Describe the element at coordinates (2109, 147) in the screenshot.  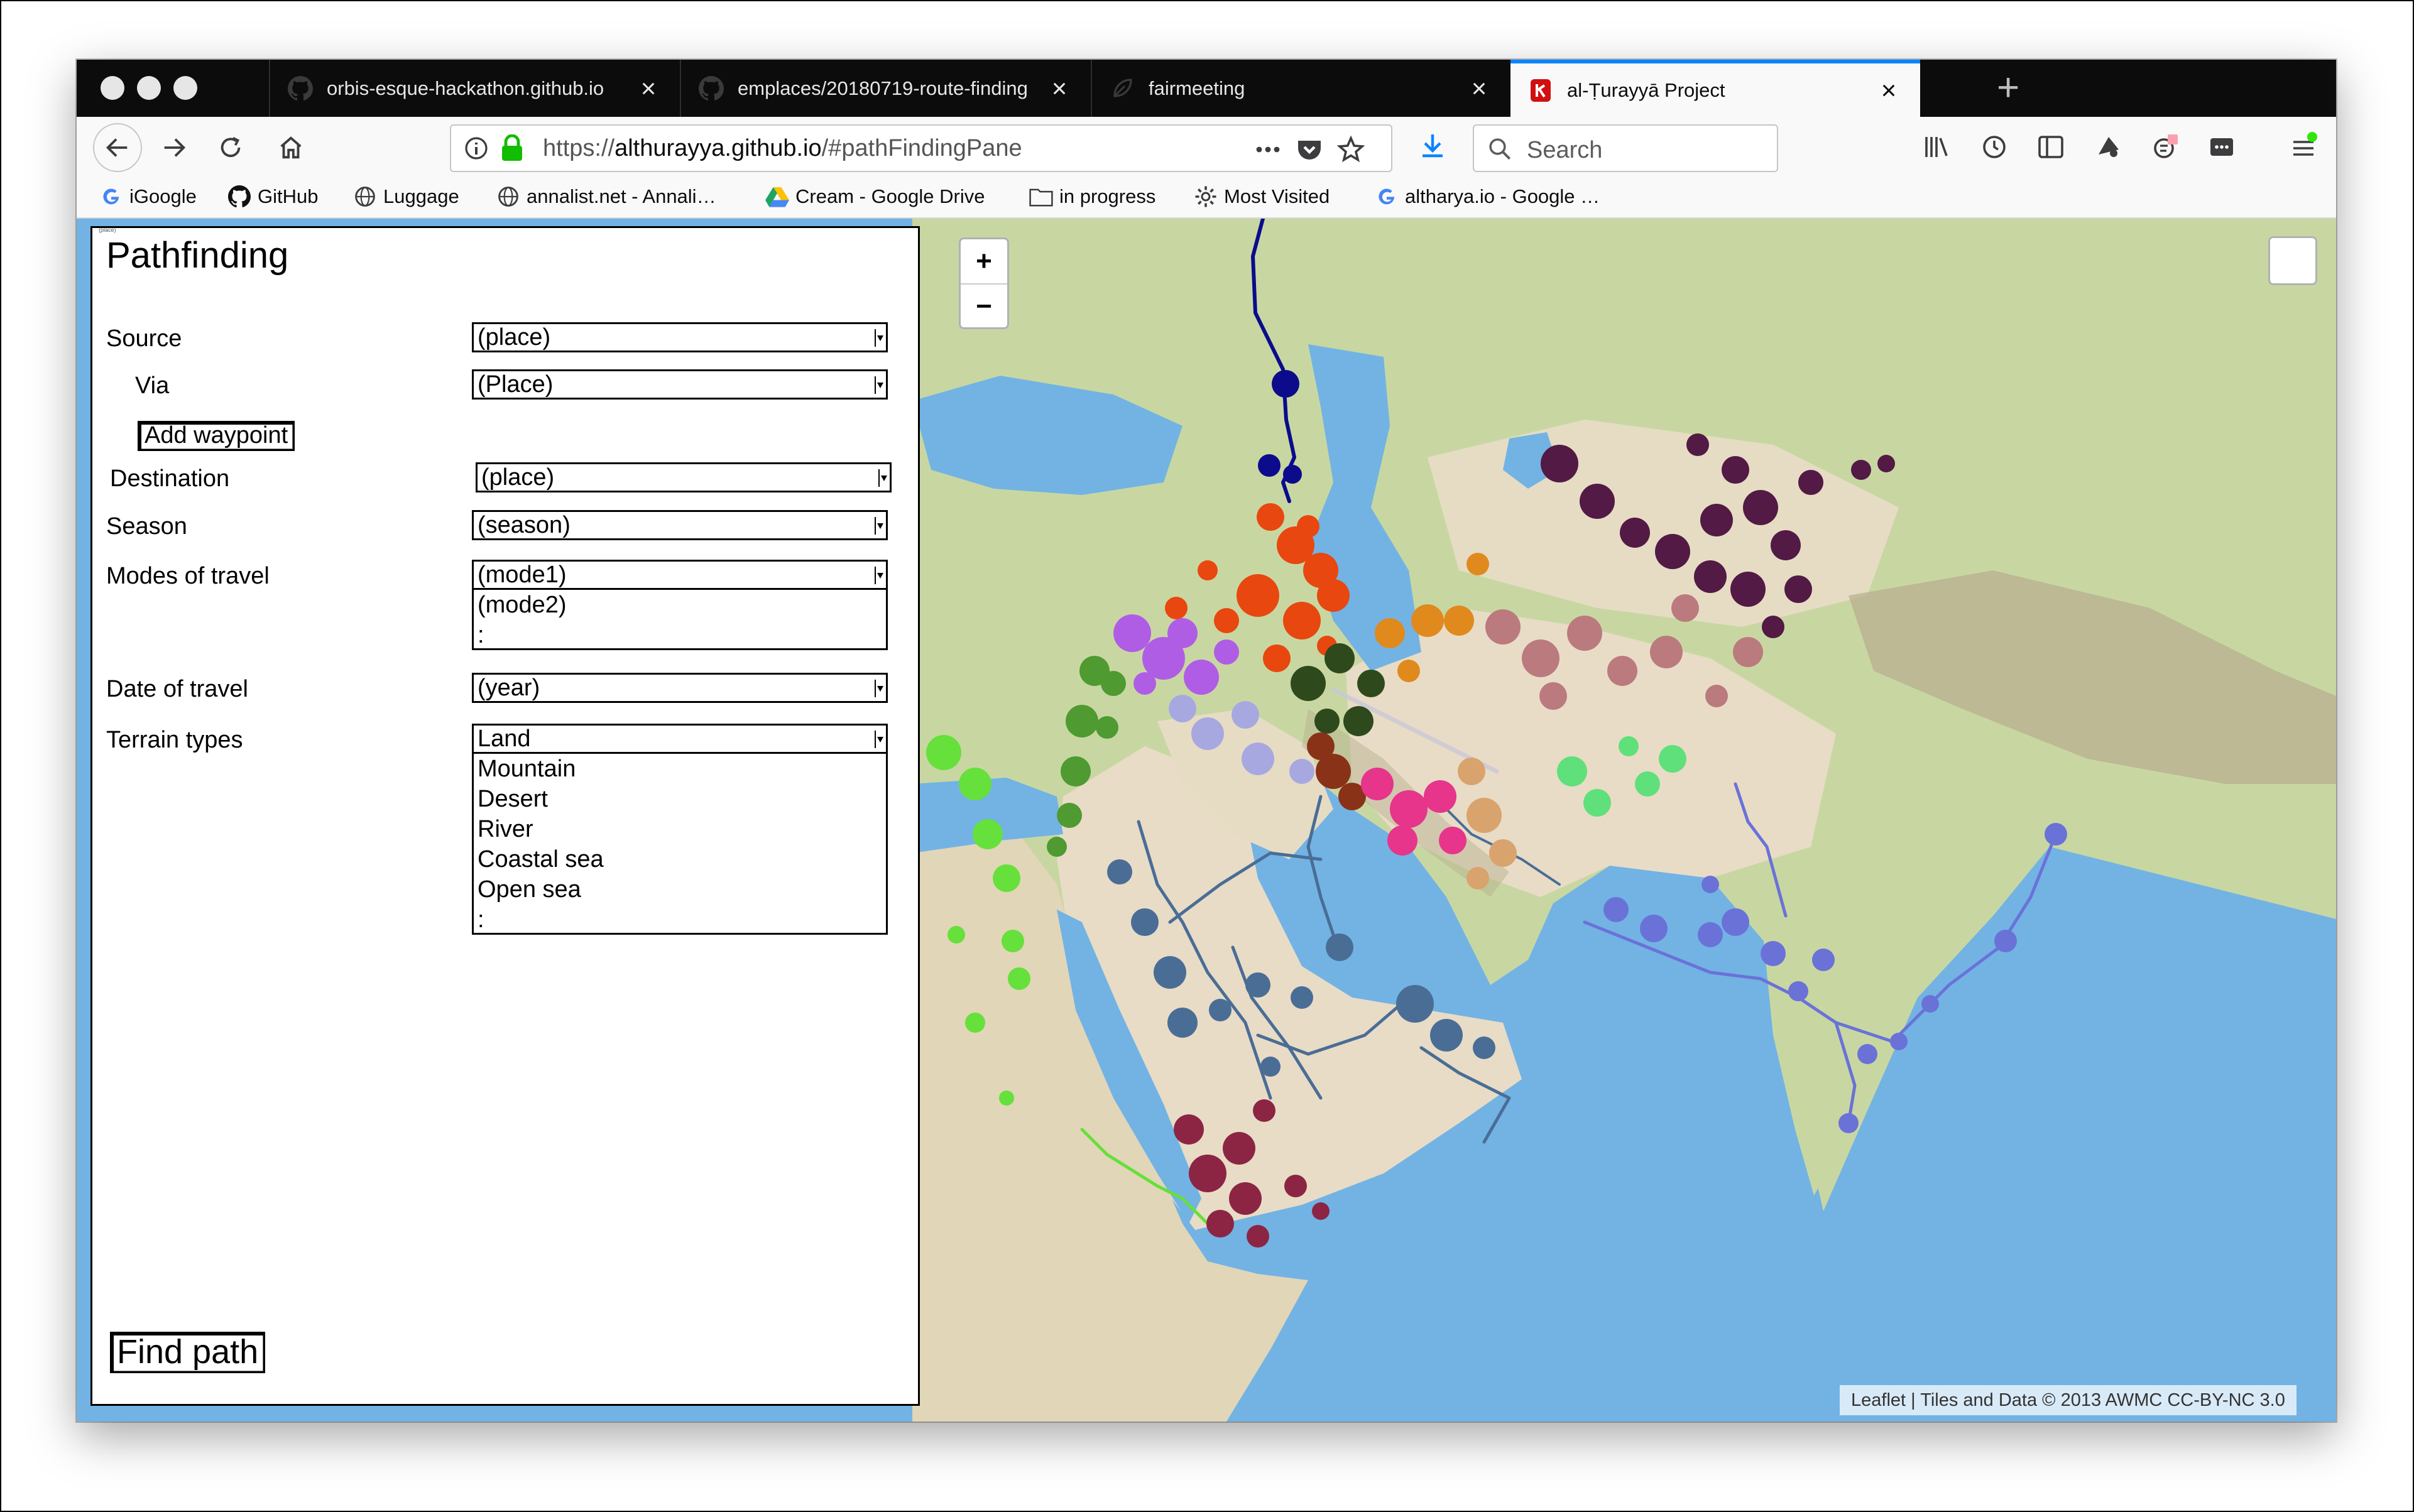
I see `extension-icon` at that location.